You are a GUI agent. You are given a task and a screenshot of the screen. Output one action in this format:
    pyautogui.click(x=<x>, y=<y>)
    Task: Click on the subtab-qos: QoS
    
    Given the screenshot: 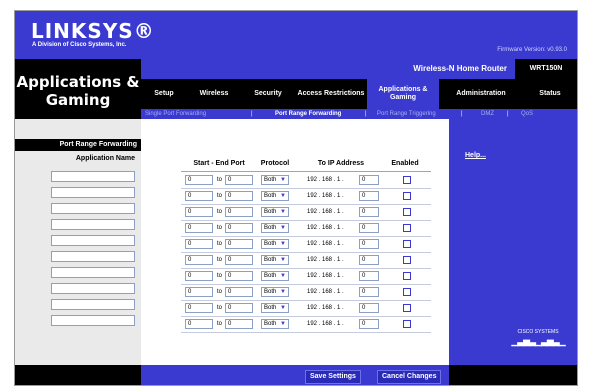 What is the action you would take?
    pyautogui.click(x=527, y=114)
    